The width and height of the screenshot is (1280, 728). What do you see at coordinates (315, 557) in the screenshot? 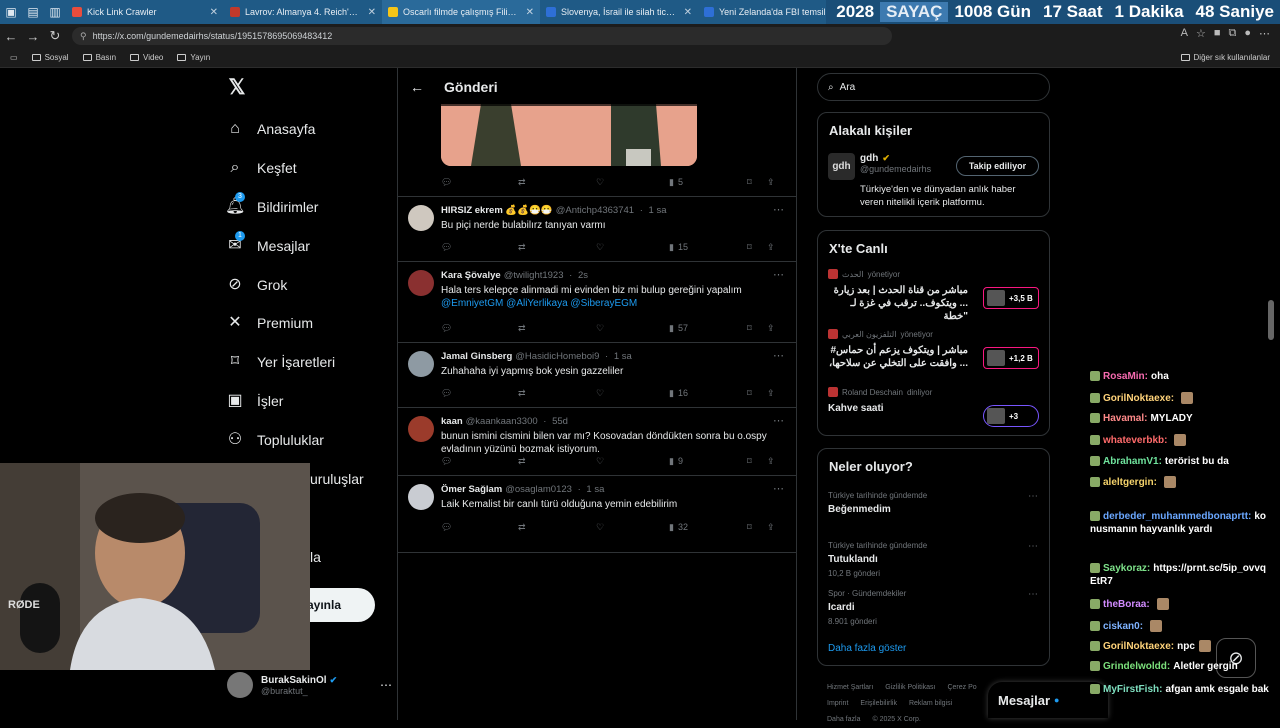
I see `nav-item-dahafazla-partial: la` at bounding box center [315, 557].